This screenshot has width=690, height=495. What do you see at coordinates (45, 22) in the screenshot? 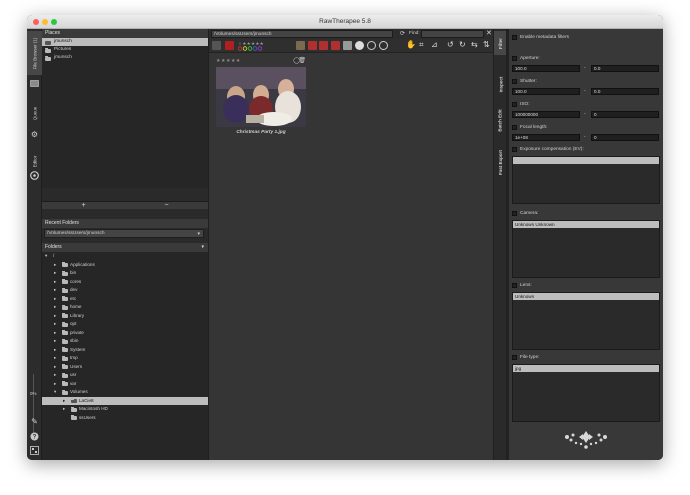
I see `minimize-window-button` at bounding box center [45, 22].